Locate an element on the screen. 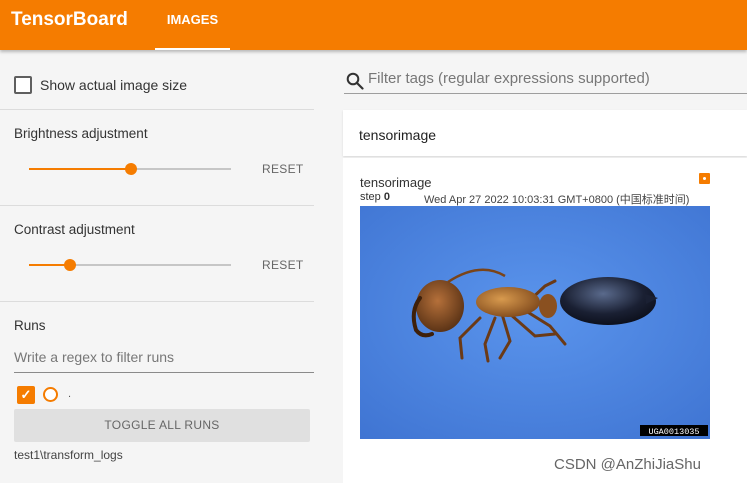 This screenshot has height=483, width=747. ant-gaster is located at coordinates (608, 301).